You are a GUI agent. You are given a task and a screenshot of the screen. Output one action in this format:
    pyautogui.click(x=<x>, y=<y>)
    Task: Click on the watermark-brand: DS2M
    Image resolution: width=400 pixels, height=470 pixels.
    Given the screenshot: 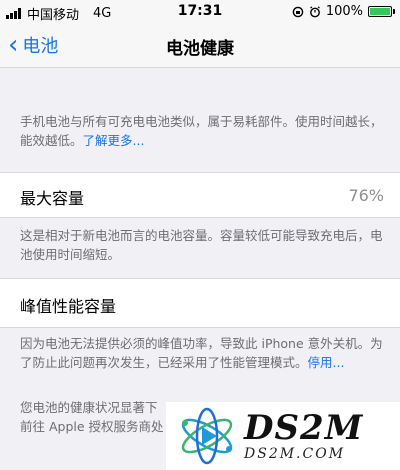 What is the action you would take?
    pyautogui.click(x=304, y=428)
    